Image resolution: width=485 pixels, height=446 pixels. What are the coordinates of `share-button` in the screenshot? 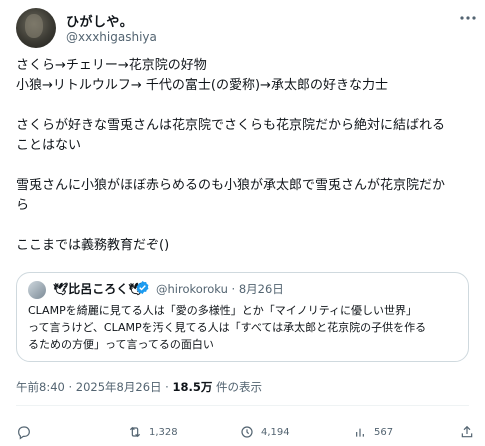 It's located at (470, 432).